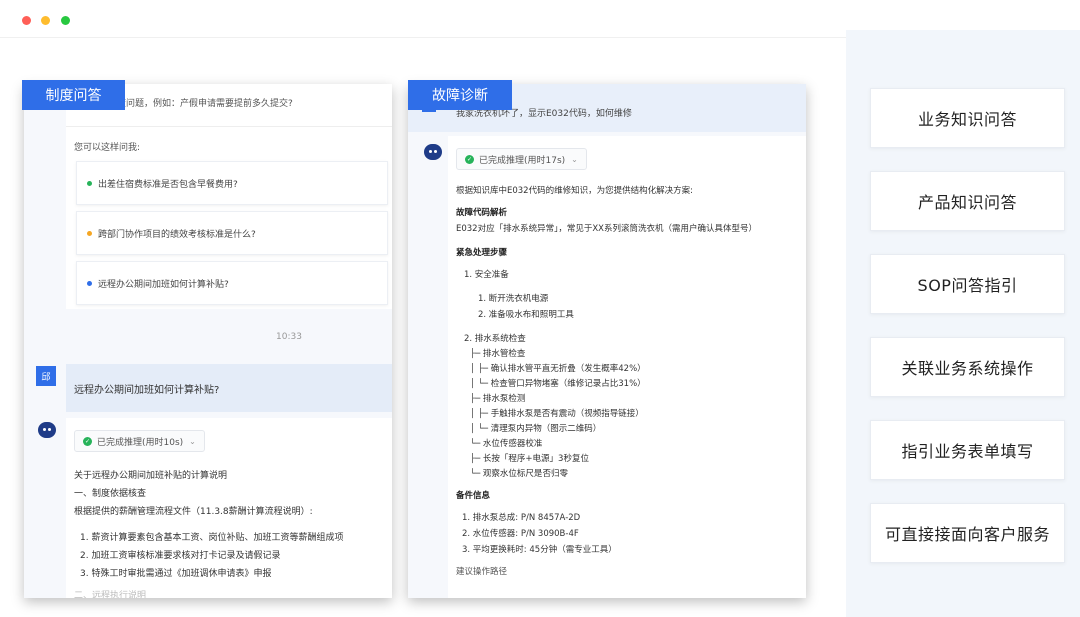  What do you see at coordinates (506, 444) in the screenshot?
I see `answer-line: └─ 水位传感器校准` at bounding box center [506, 444].